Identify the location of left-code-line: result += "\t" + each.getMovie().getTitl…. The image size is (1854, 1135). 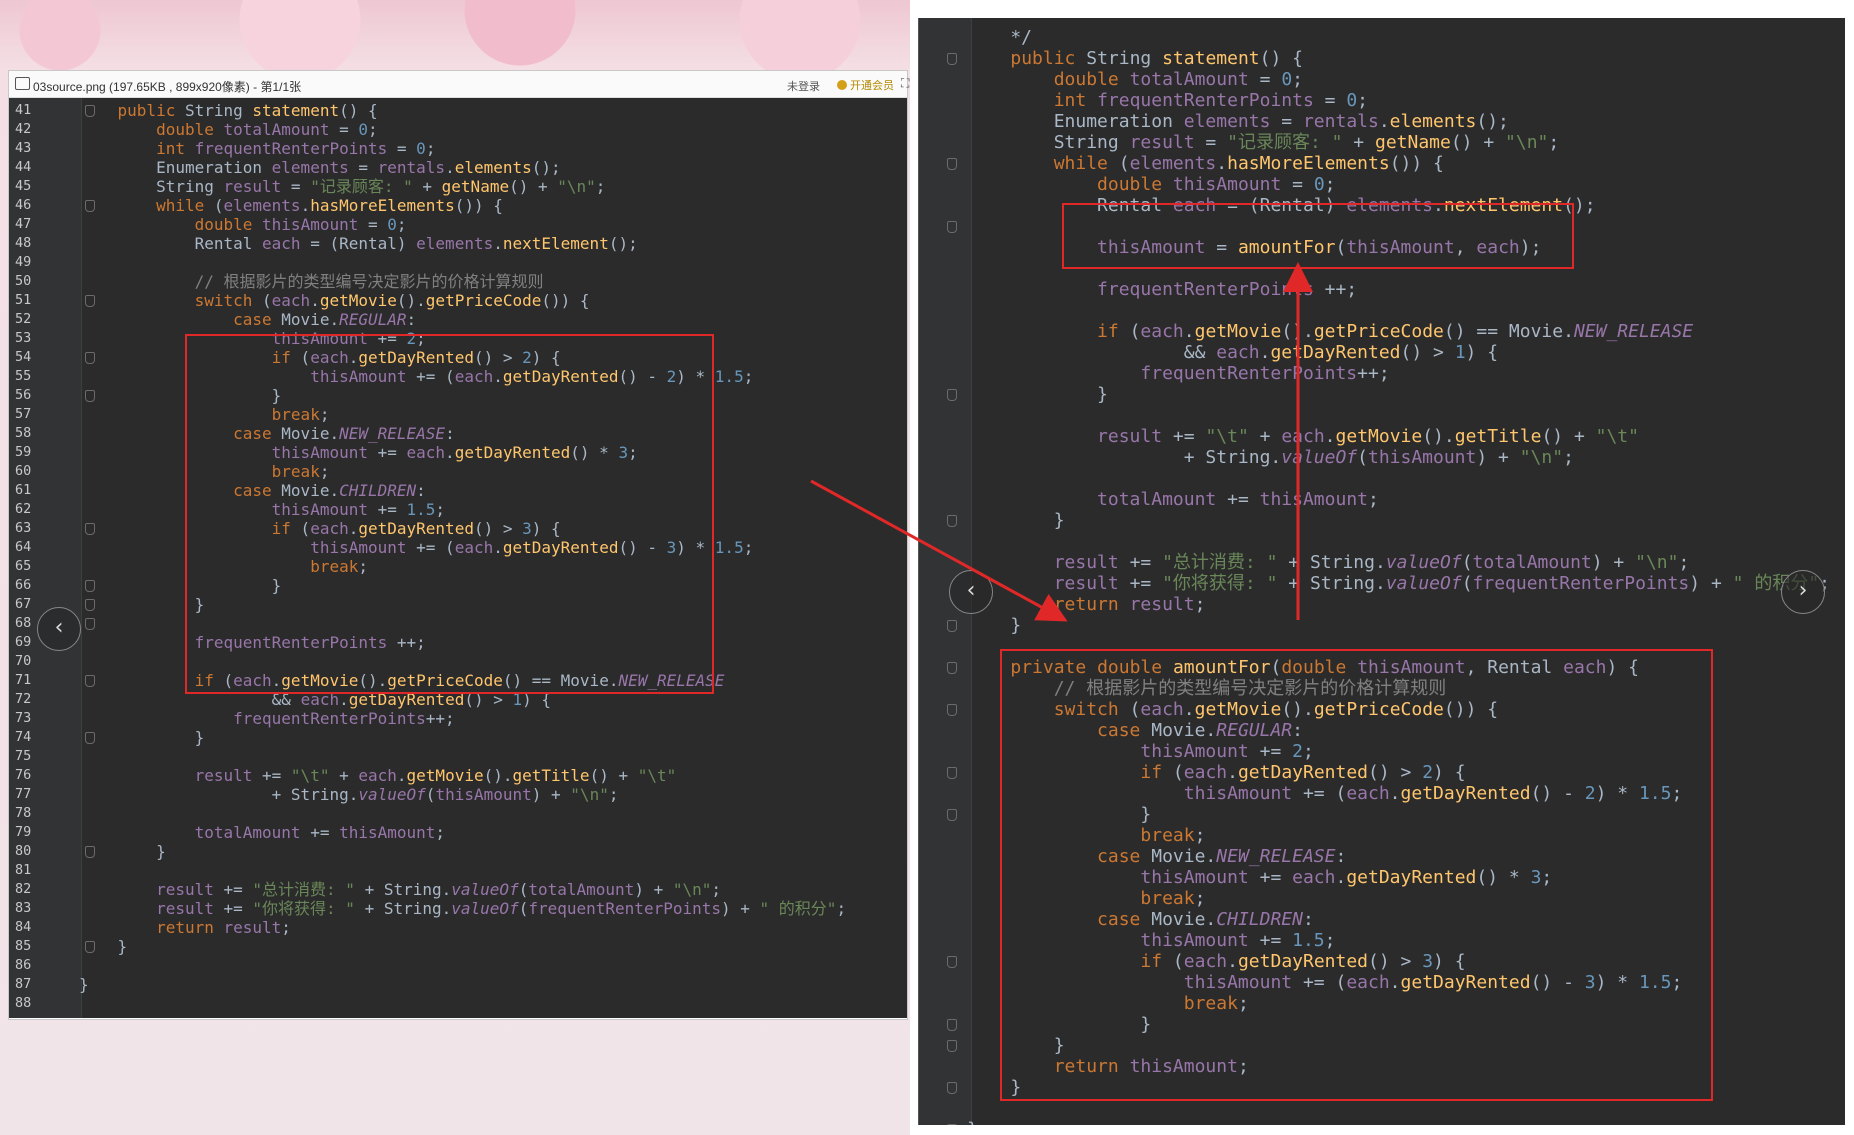
(435, 775).